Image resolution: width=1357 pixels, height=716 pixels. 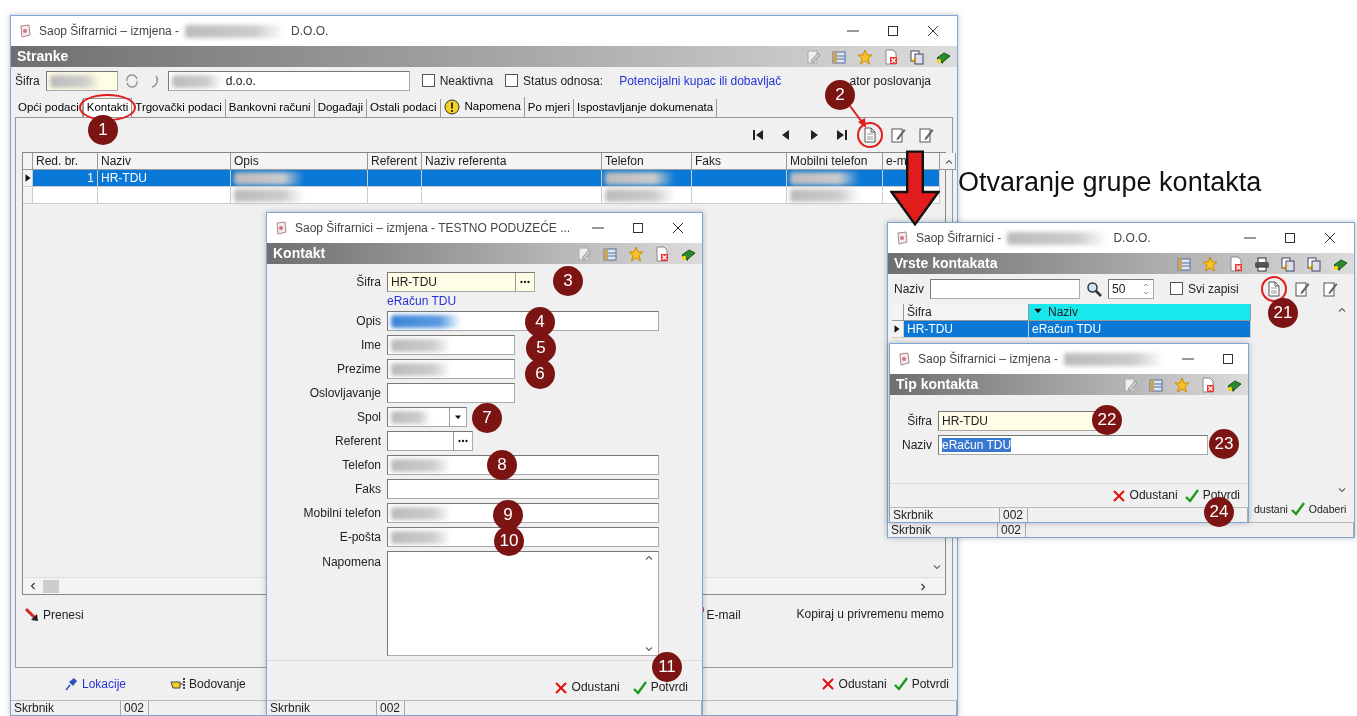 I want to click on tab: Trgovački podaci, so click(x=179, y=108).